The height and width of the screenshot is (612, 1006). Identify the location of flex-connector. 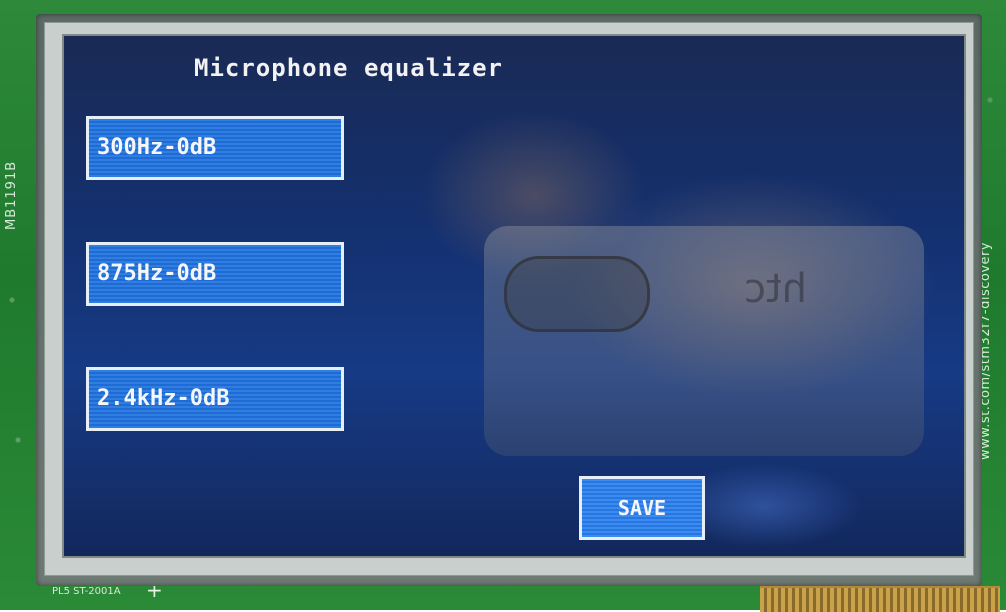
(880, 599).